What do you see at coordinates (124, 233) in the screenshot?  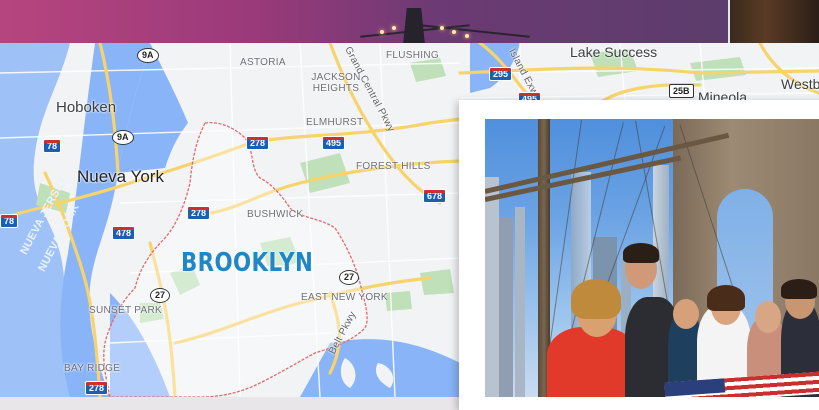 I see `interstate-shield-478: 478` at bounding box center [124, 233].